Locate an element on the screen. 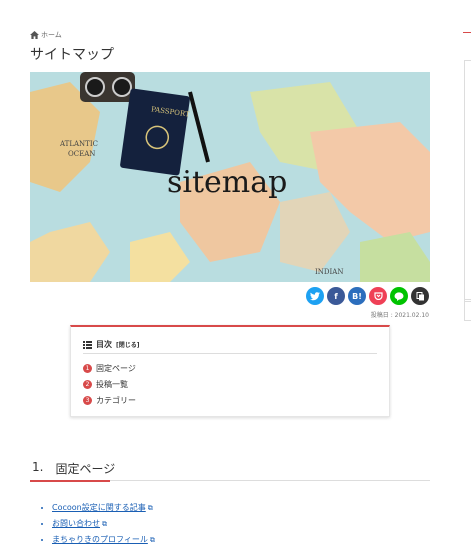  svg-text: OCEAN is located at coordinates (81, 154).